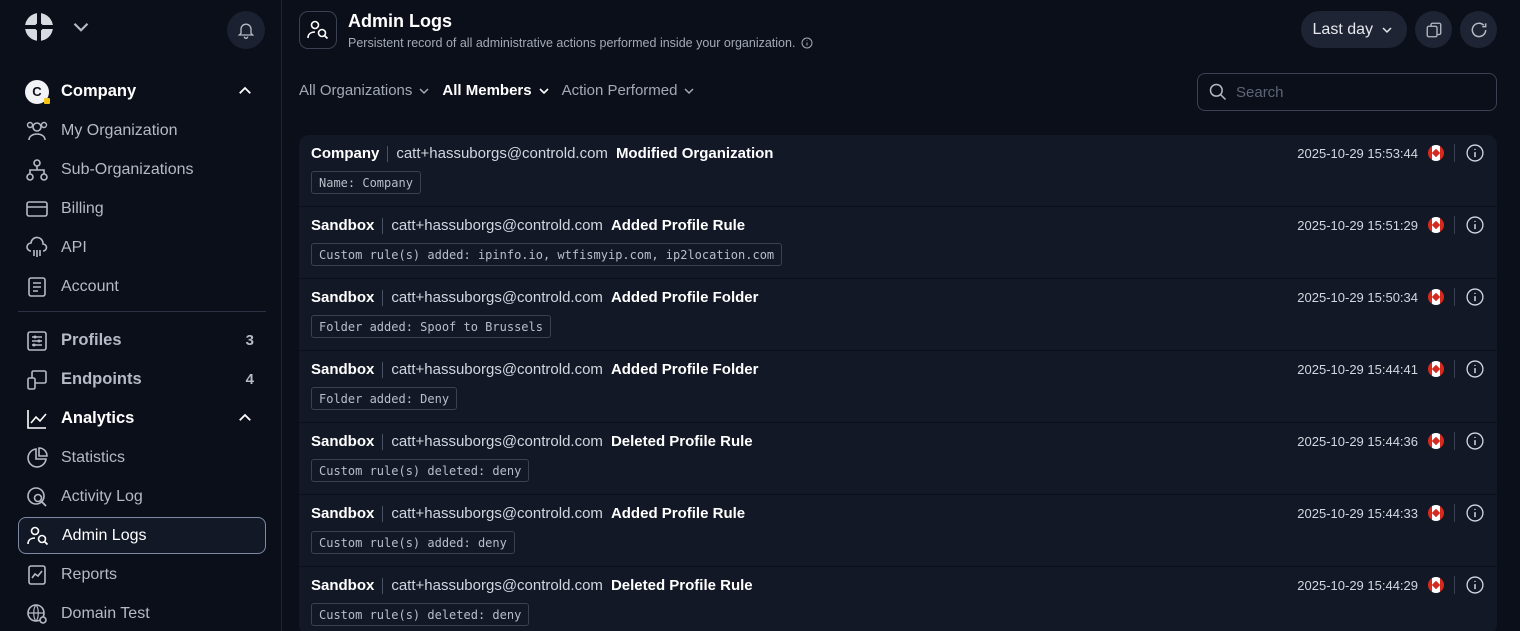  I want to click on sidebar-item-label: Domain Test, so click(105, 613).